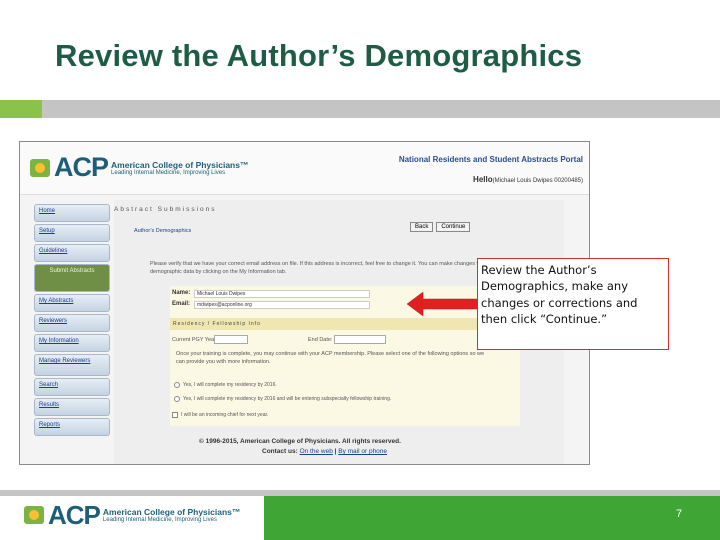 The height and width of the screenshot is (540, 720). I want to click on nav-reports: Reports, so click(72, 427).